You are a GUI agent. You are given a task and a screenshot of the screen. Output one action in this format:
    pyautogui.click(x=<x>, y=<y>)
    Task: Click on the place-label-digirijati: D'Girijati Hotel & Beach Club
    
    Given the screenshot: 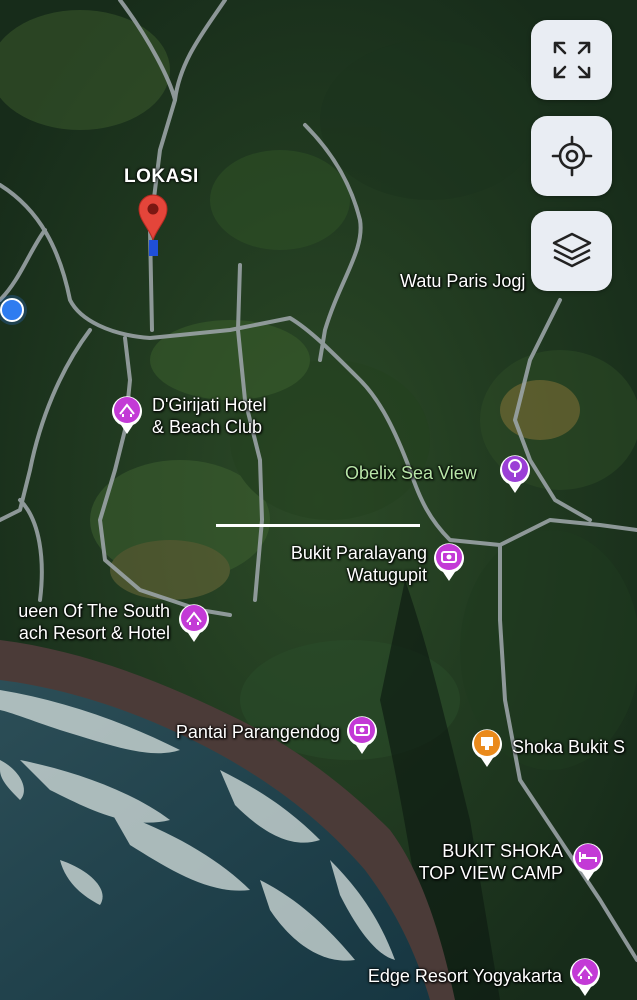 What is the action you would take?
    pyautogui.click(x=209, y=416)
    